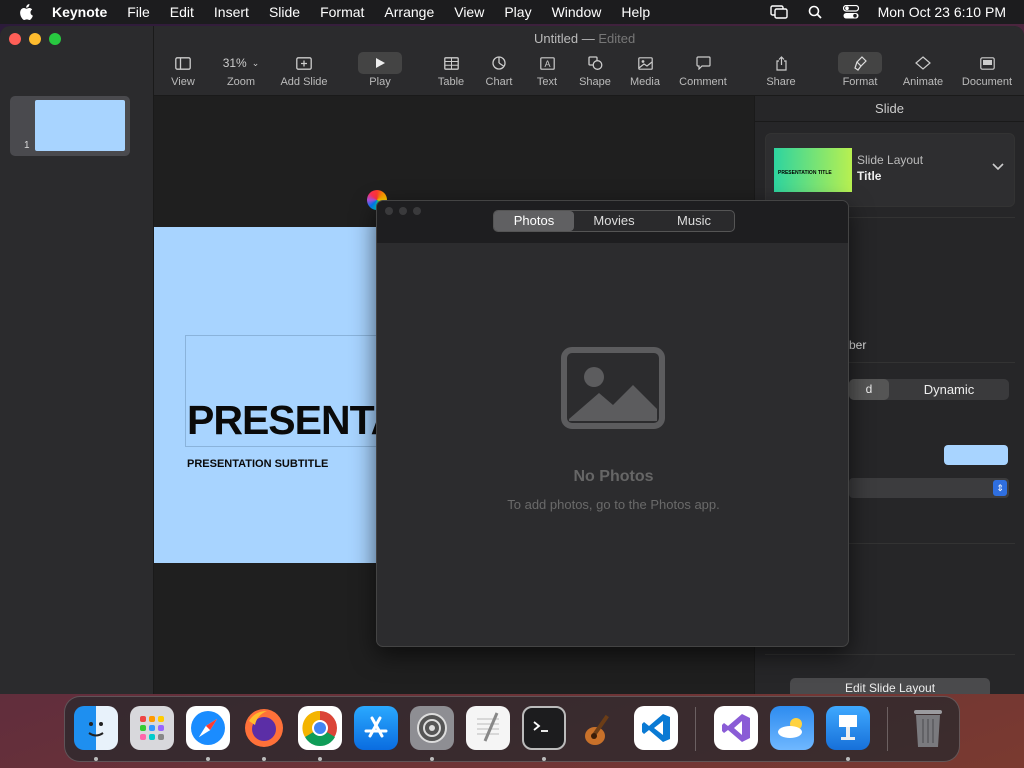 The height and width of the screenshot is (768, 1024). Describe the element at coordinates (998, 167) in the screenshot. I see `chevron-down-icon` at that location.